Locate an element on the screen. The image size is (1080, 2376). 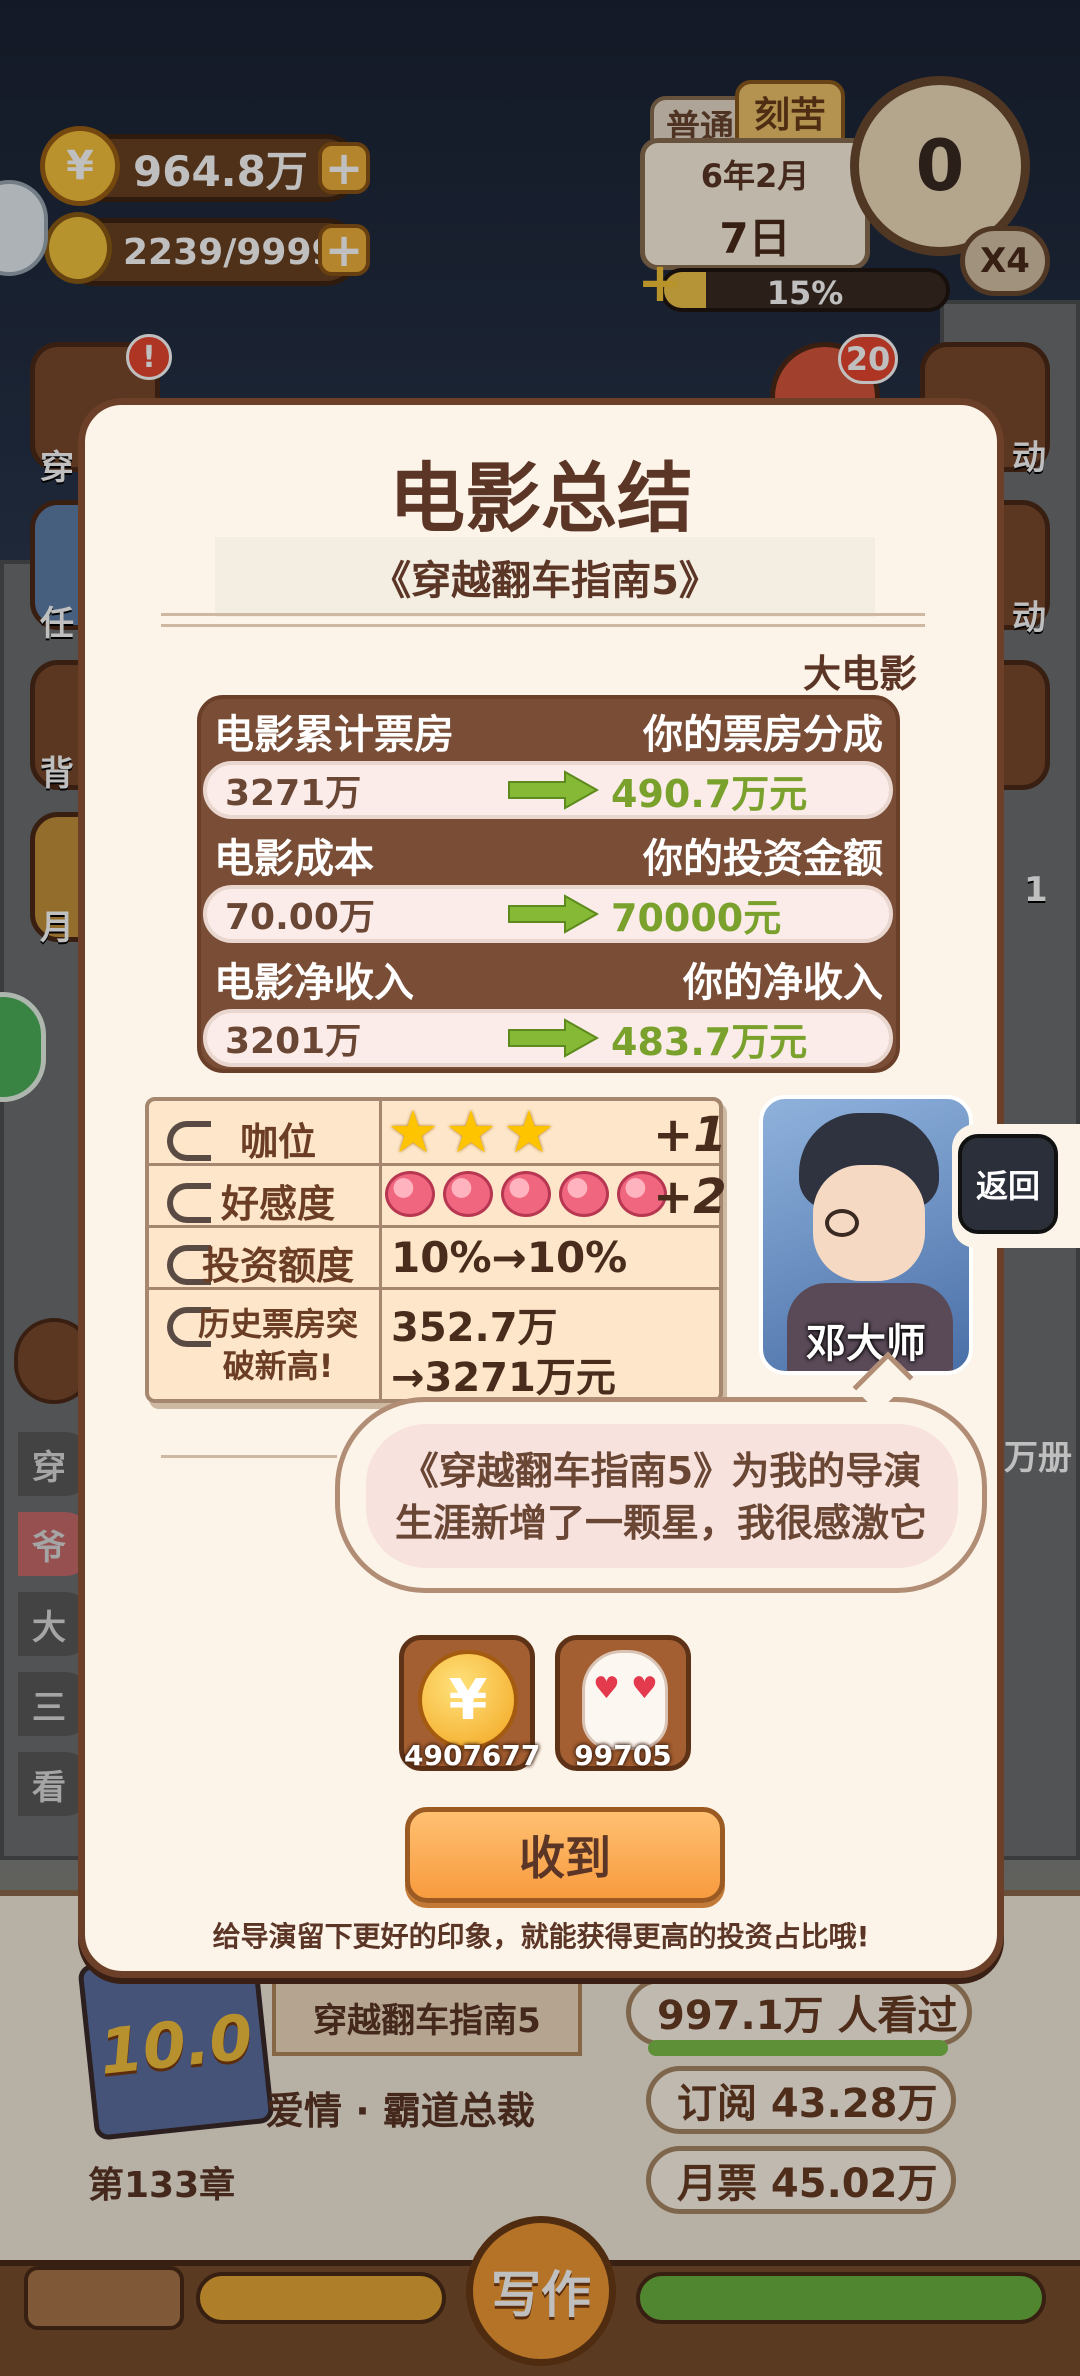
header-investment: 你的投资金额 is located at coordinates (763, 859).